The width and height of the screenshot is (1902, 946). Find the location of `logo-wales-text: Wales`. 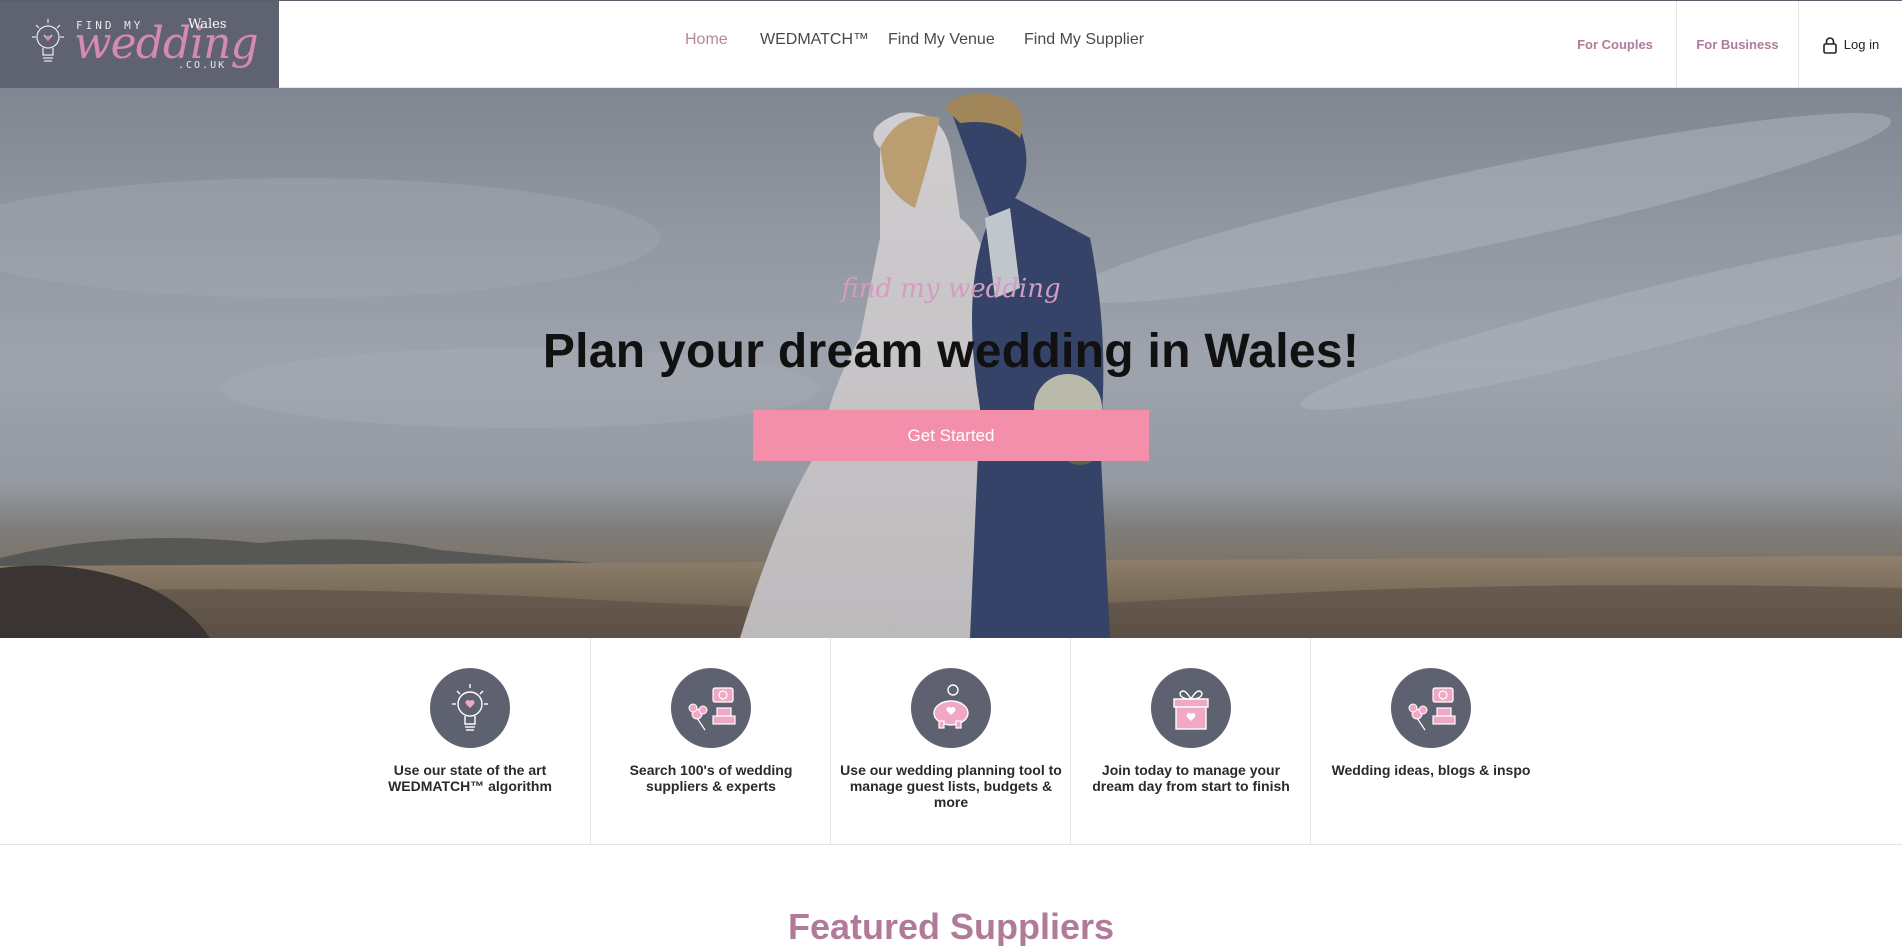

logo-wales-text: Wales is located at coordinates (207, 24).